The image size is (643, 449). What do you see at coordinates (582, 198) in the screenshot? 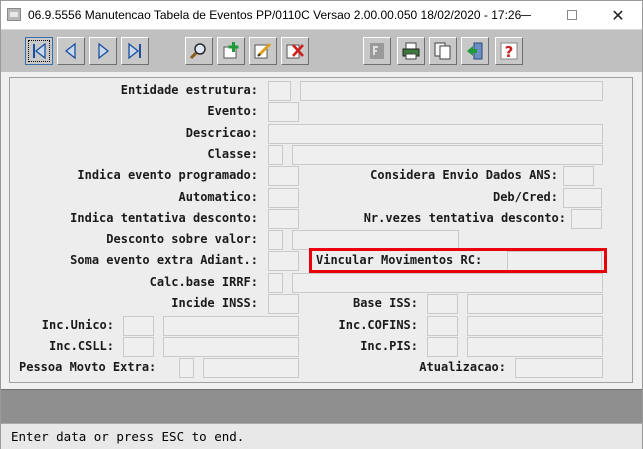
I see `deb-cred-field` at bounding box center [582, 198].